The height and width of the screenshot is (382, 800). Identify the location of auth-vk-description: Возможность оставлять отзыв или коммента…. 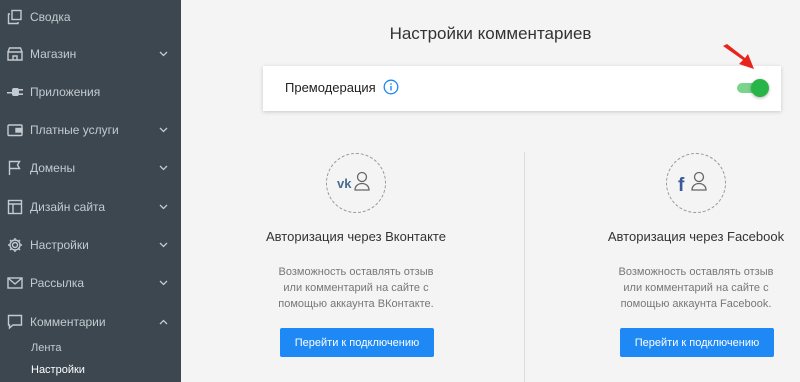
(356, 288).